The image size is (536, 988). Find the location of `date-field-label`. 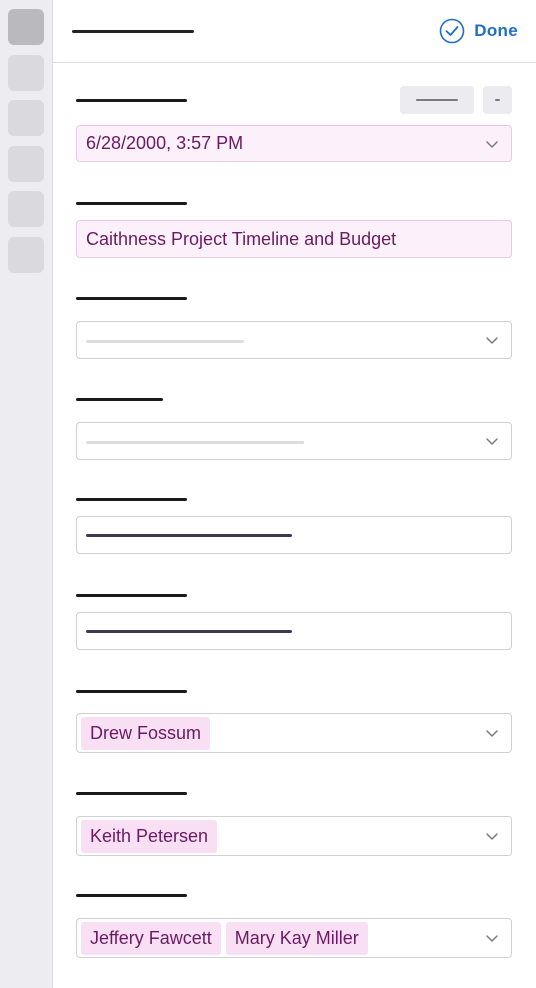

date-field-label is located at coordinates (131, 100).